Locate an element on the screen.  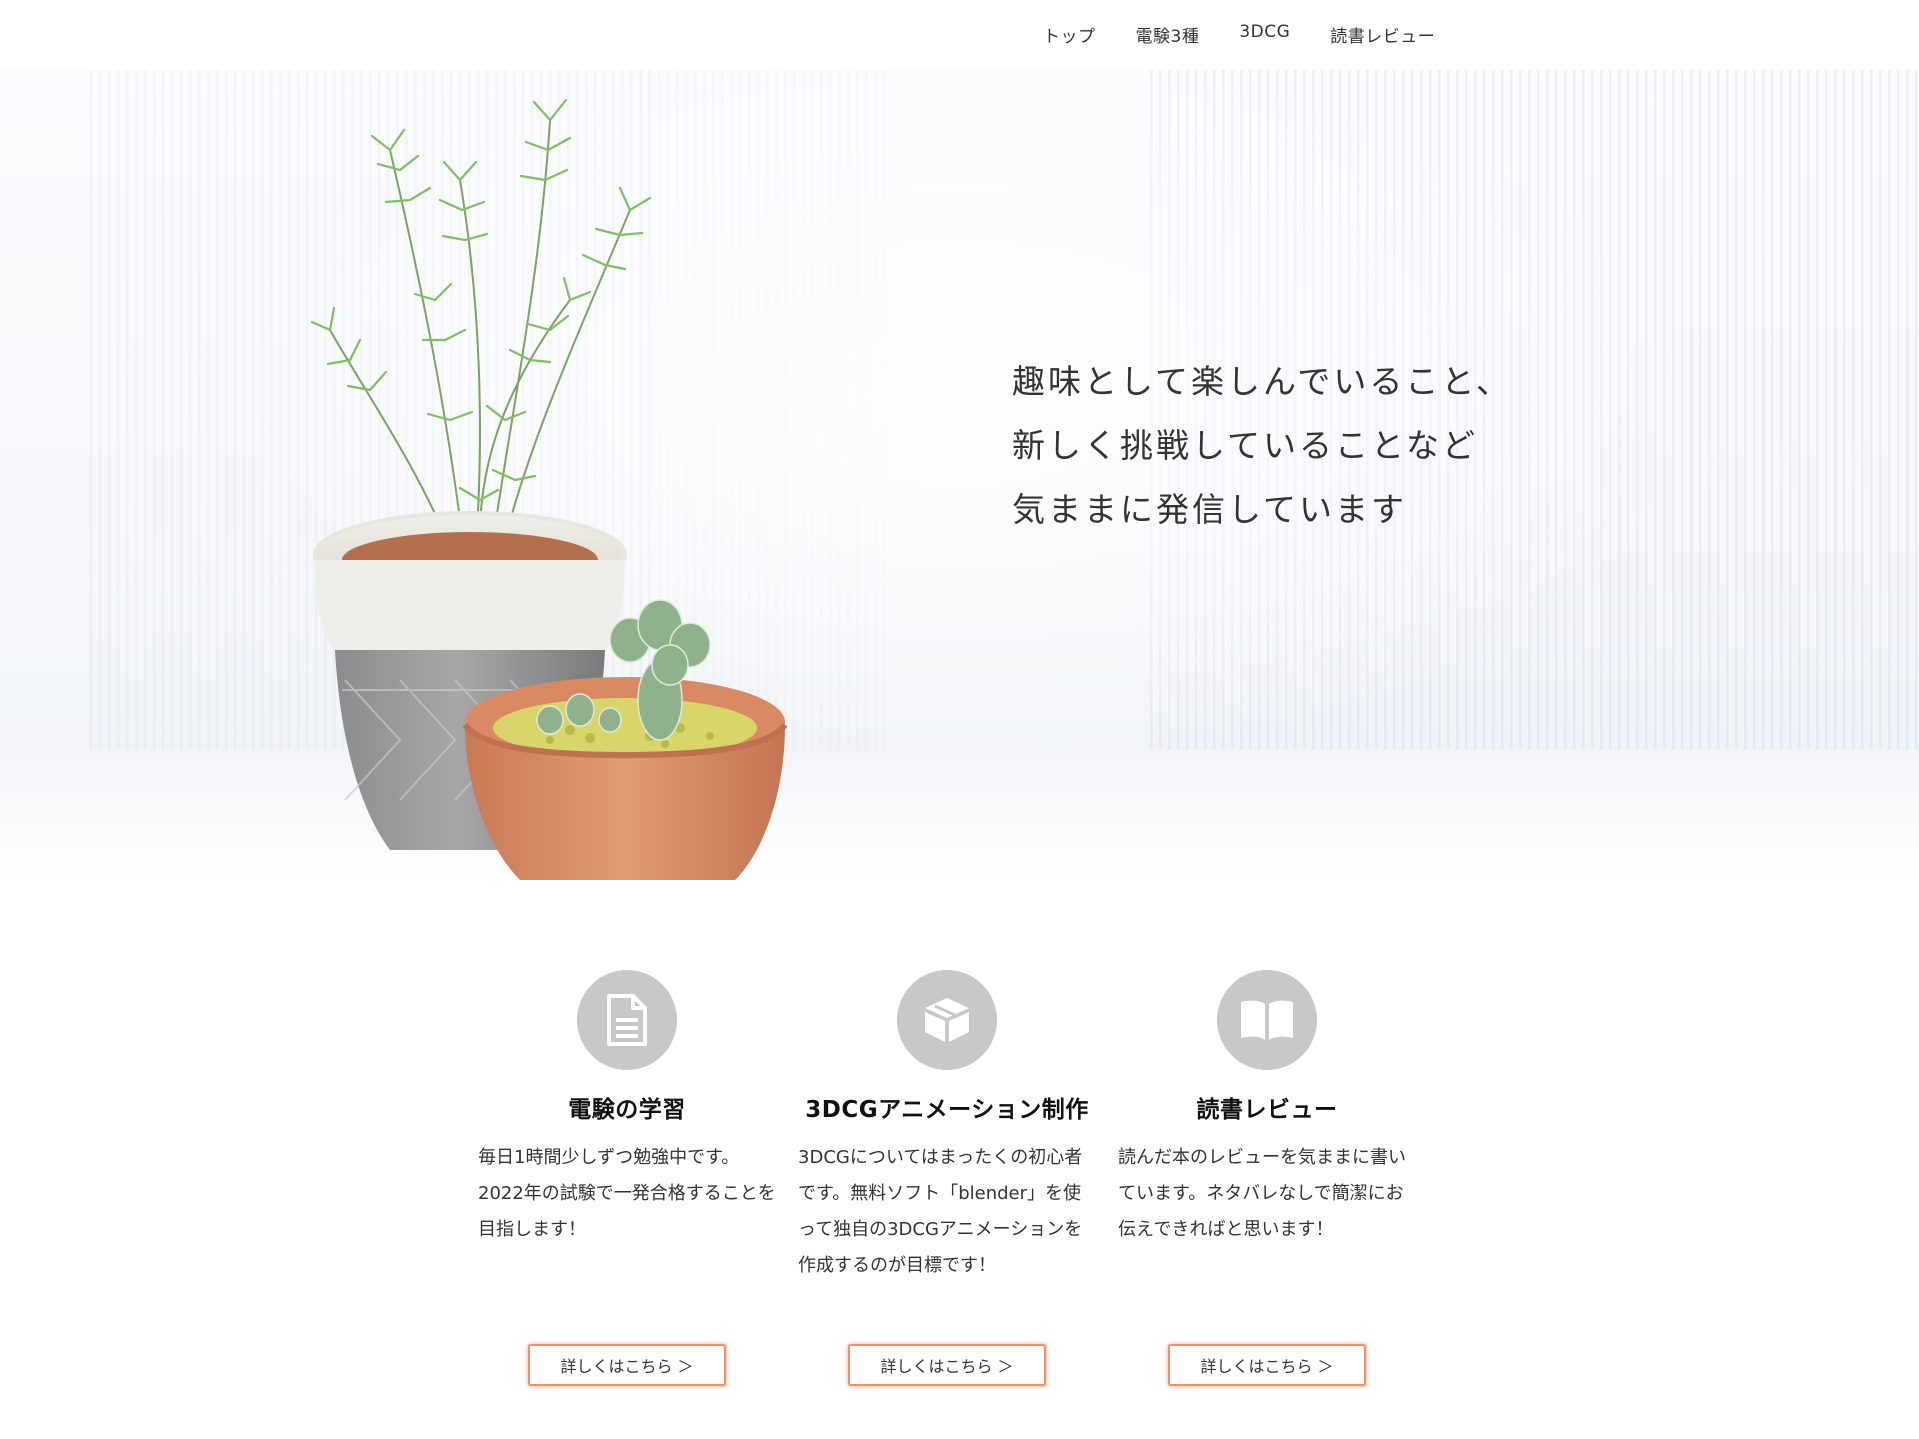
nav-link: 電験3種 is located at coordinates (1168, 37).